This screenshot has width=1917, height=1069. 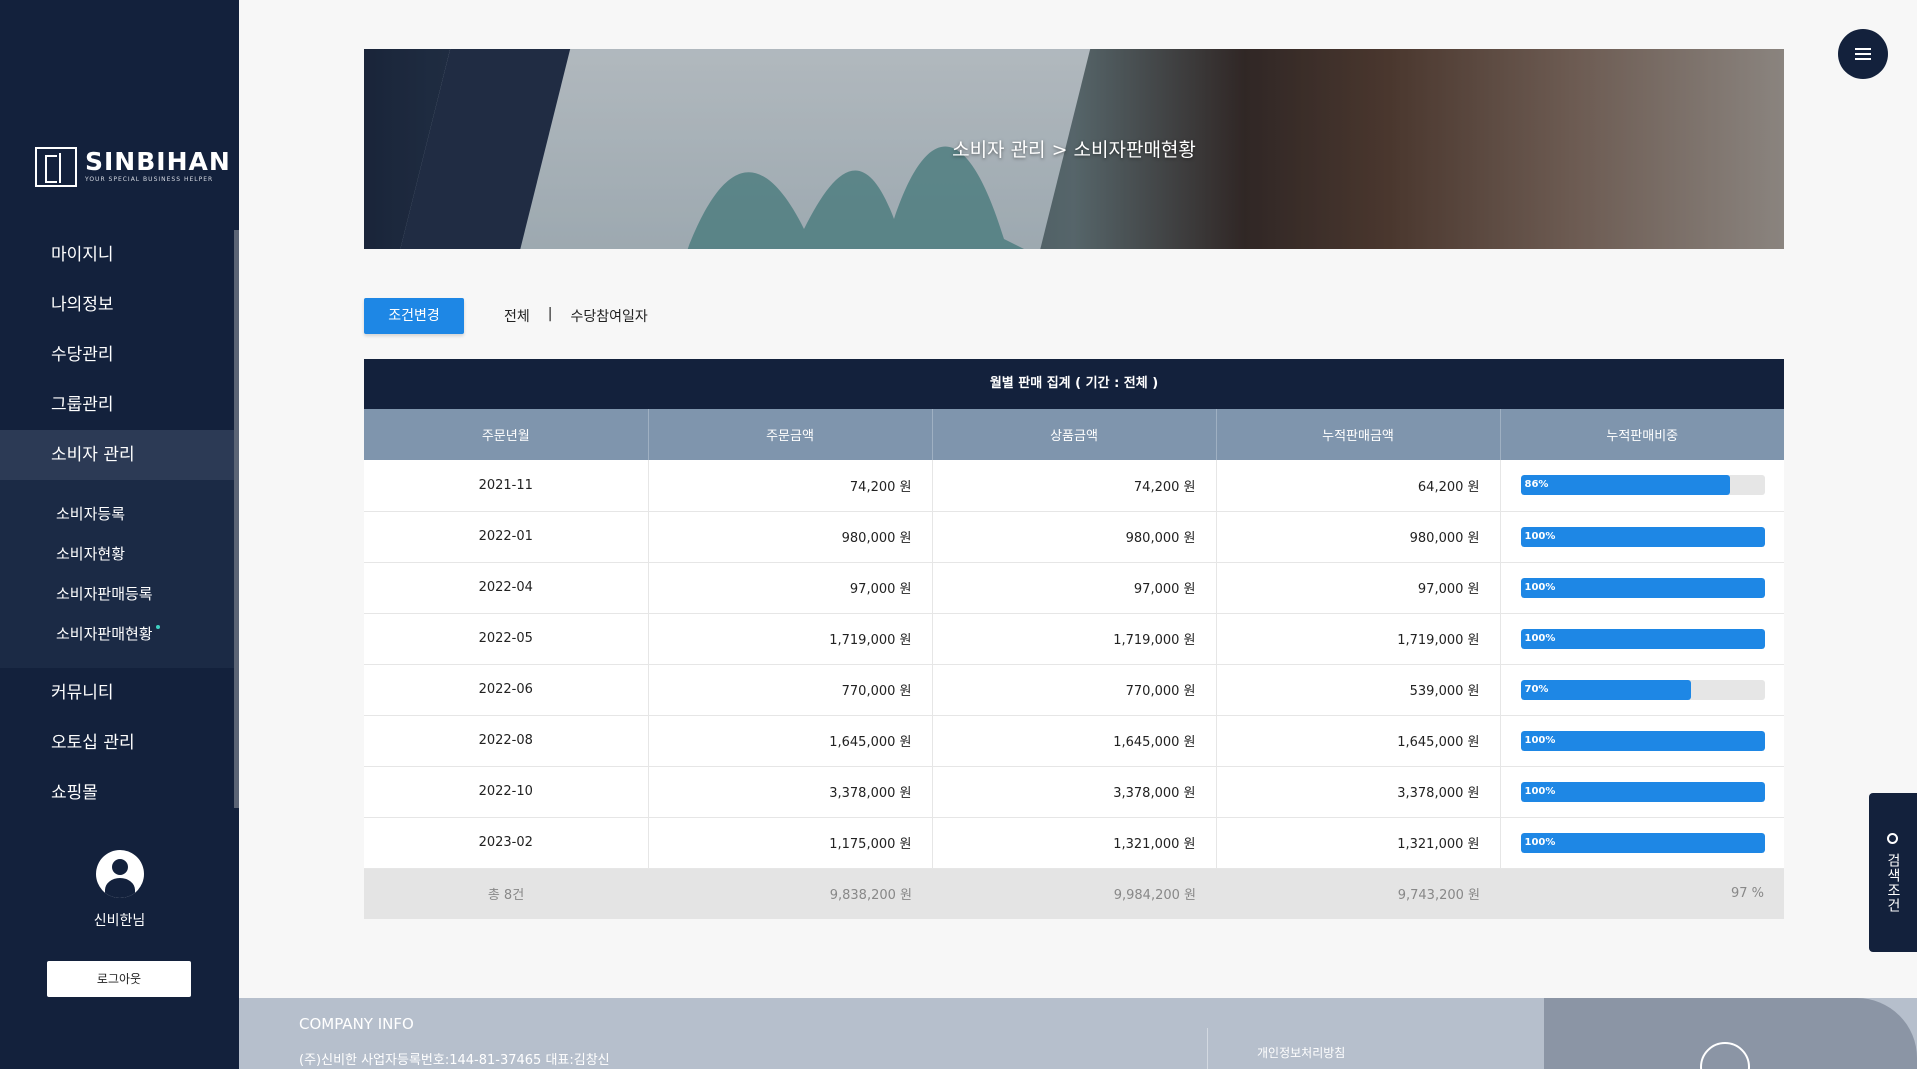 What do you see at coordinates (454, 1060) in the screenshot?
I see `company-info: (주)신비한 사업자등록번호:144-81-37465 대표:김창신` at bounding box center [454, 1060].